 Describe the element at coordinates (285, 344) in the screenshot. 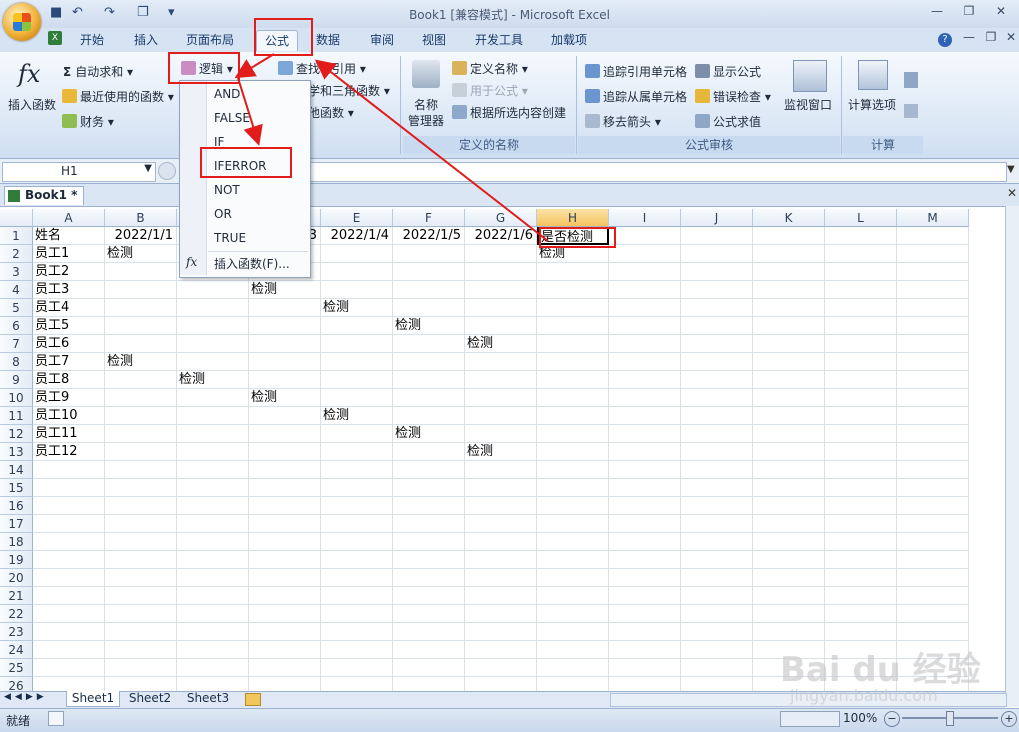

I see `cell-d7` at that location.